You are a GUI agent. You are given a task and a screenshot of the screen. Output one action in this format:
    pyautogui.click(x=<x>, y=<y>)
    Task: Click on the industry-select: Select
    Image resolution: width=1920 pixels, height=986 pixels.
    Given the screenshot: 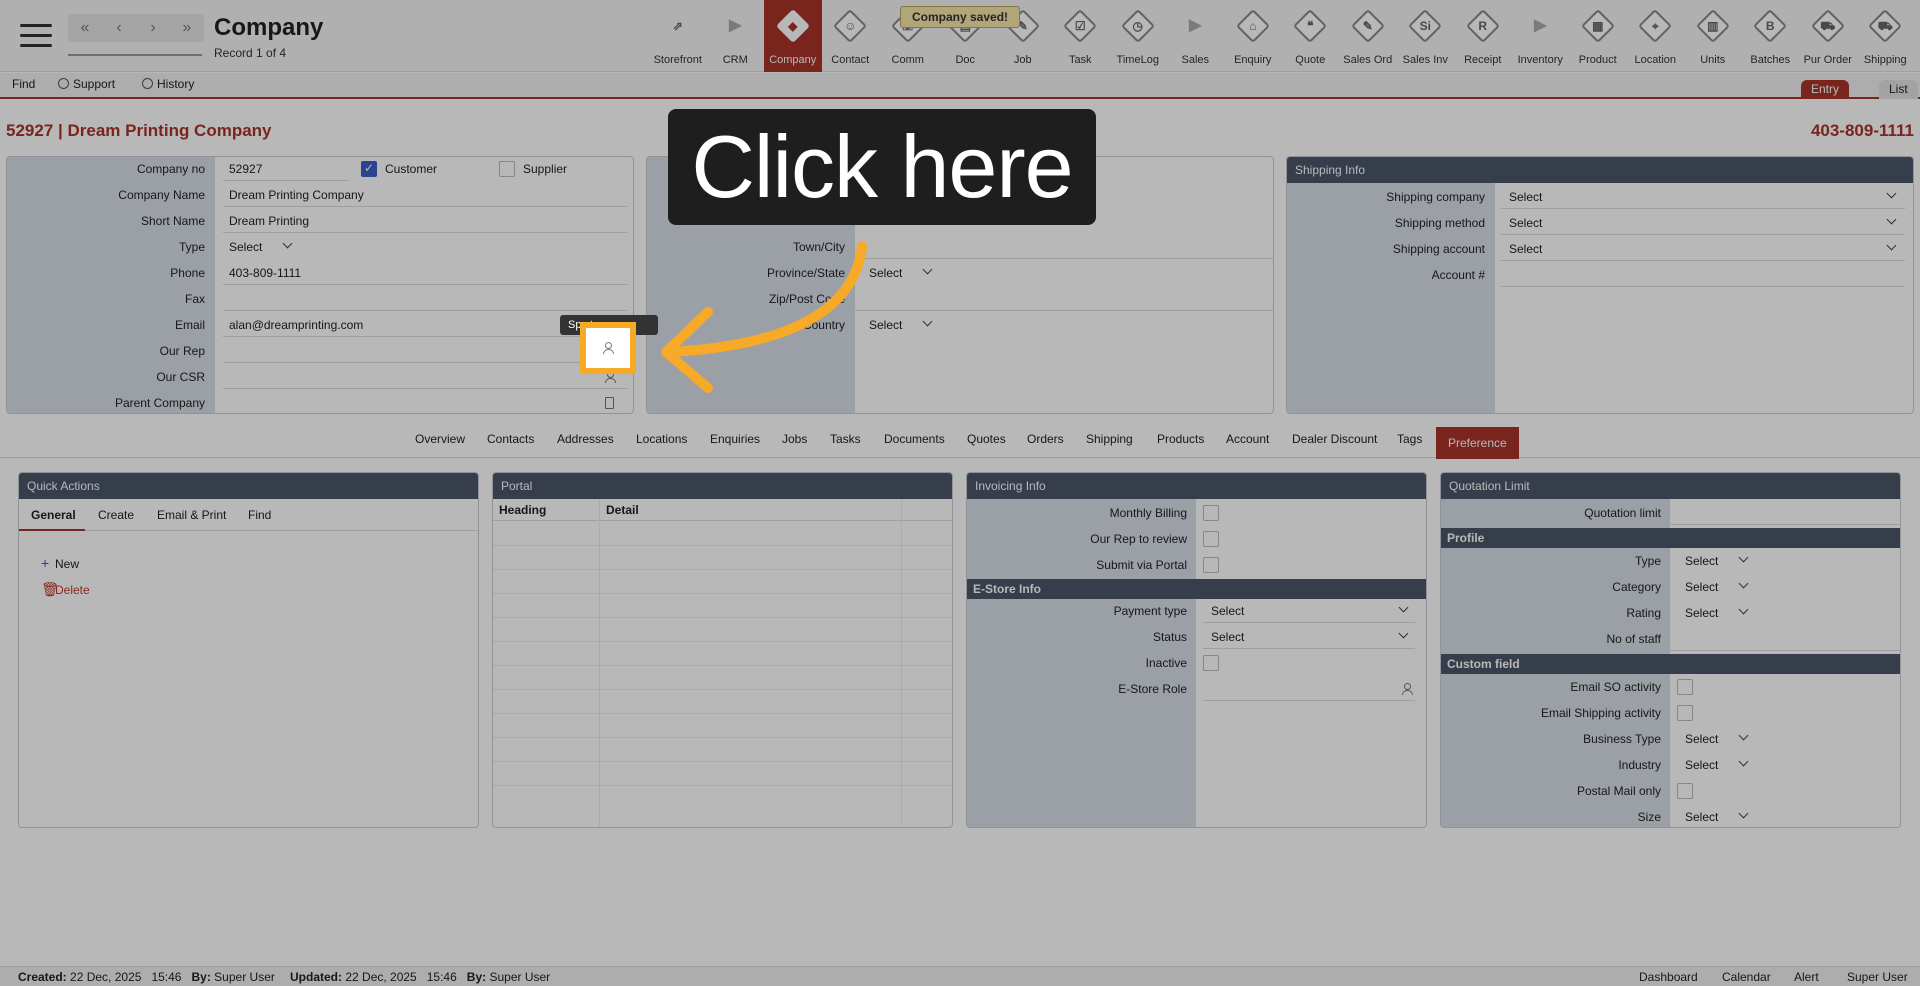 What is the action you would take?
    pyautogui.click(x=1701, y=765)
    